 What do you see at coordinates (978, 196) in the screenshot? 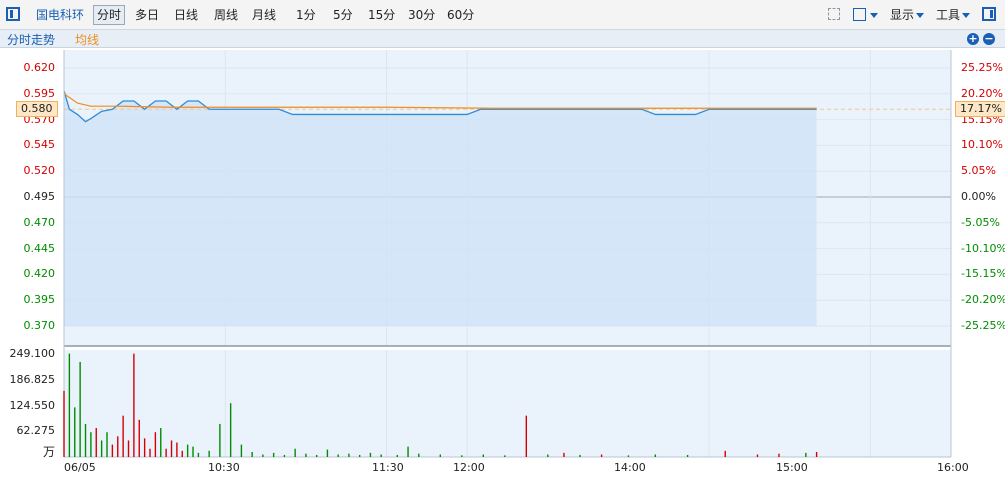
I see `y-tick-label-right: 0.00%` at bounding box center [978, 196].